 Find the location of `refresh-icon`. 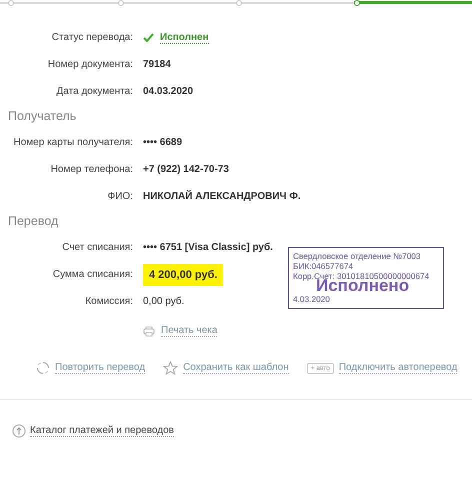

refresh-icon is located at coordinates (43, 368).